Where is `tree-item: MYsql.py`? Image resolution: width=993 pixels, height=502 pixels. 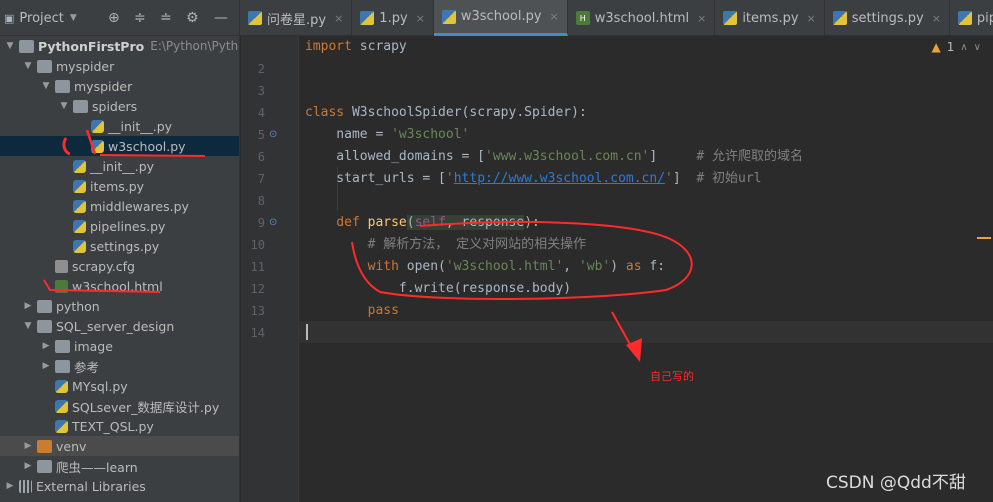 tree-item: MYsql.py is located at coordinates (119, 386).